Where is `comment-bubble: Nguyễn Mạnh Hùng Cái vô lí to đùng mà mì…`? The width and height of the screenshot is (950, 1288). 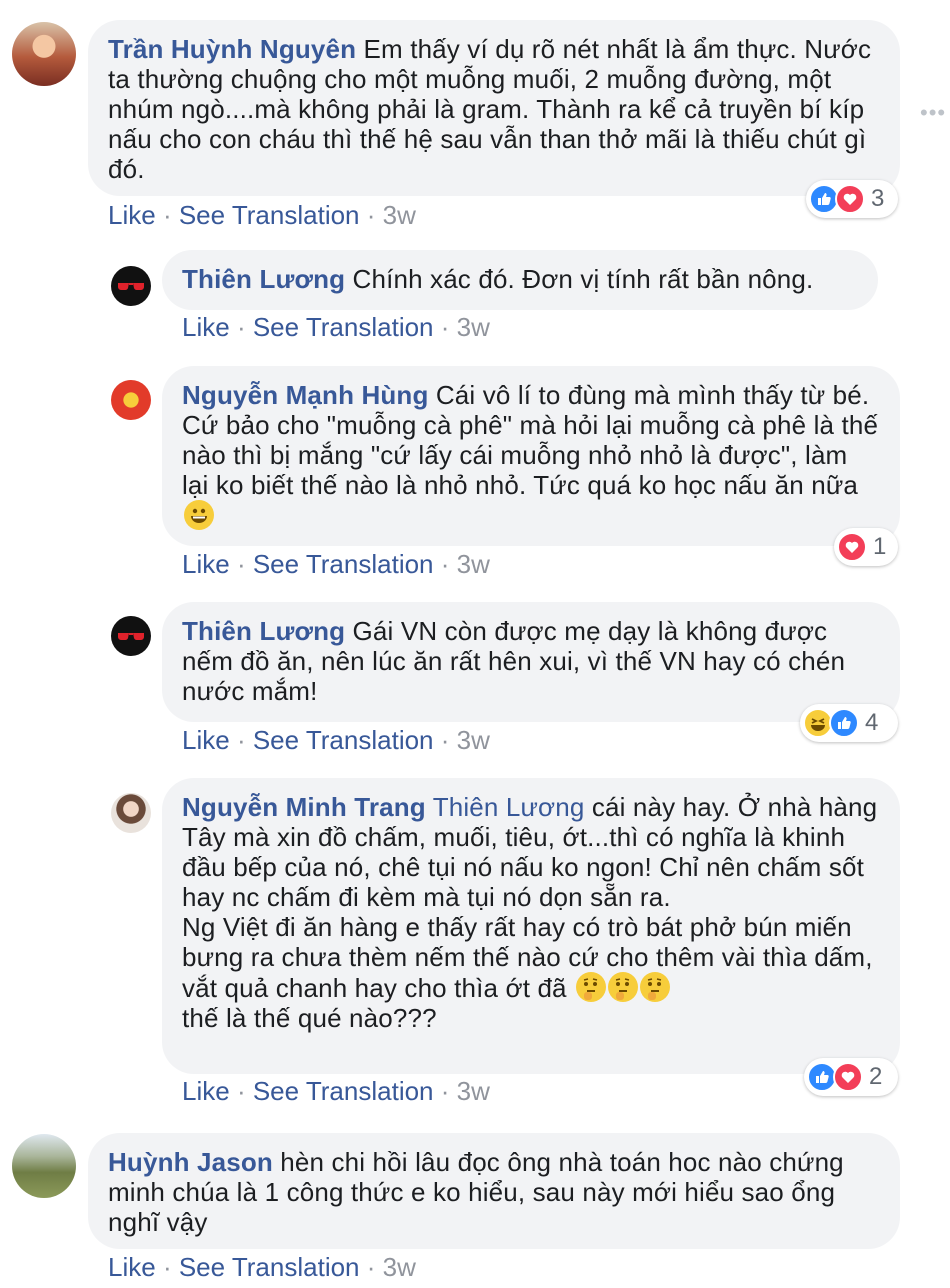 comment-bubble: Nguyễn Mạnh Hùng Cái vô lí to đùng mà mì… is located at coordinates (531, 456).